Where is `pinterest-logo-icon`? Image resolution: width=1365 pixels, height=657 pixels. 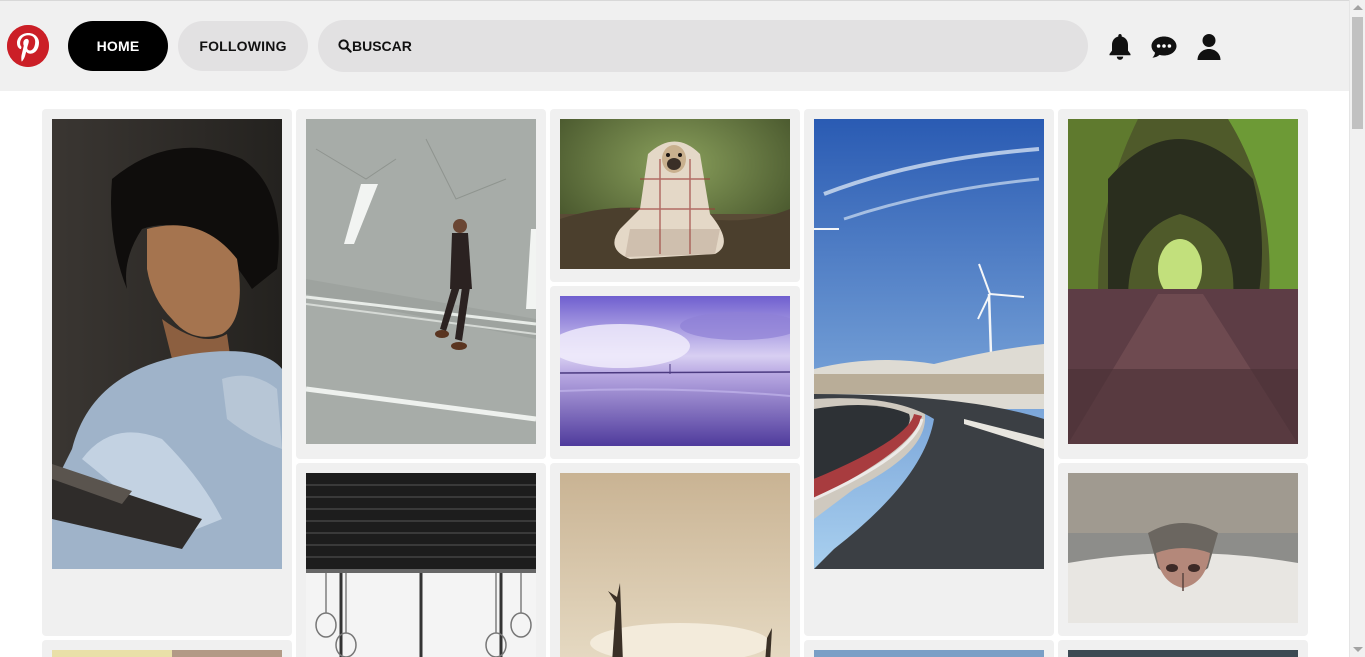
pinterest-logo-icon is located at coordinates (28, 46).